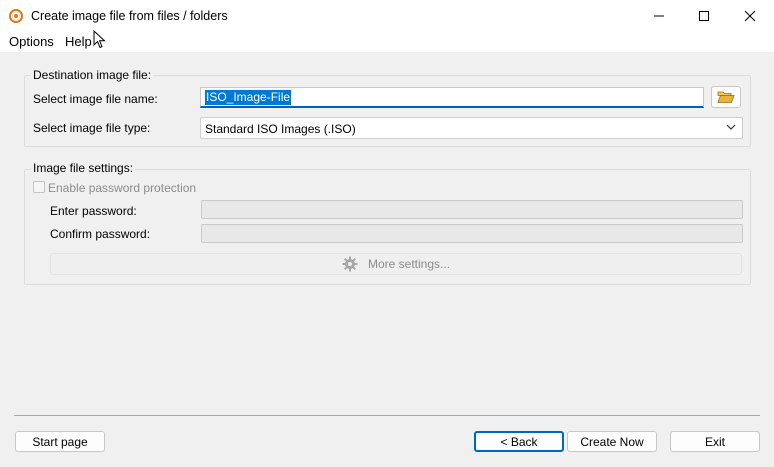 Image resolution: width=774 pixels, height=467 pixels. What do you see at coordinates (248, 97) in the screenshot?
I see `image-name-value: ISO_Image-File` at bounding box center [248, 97].